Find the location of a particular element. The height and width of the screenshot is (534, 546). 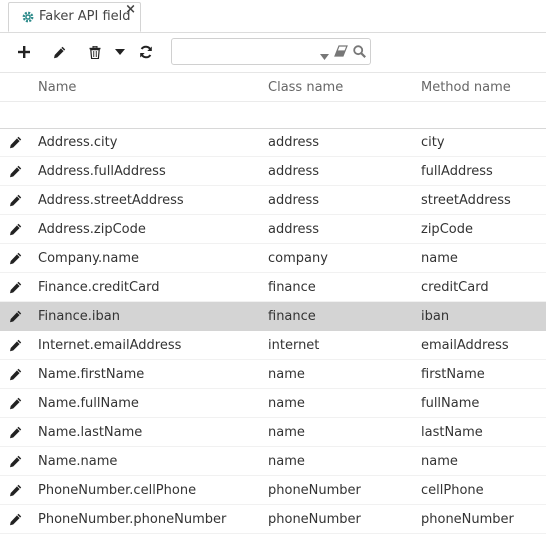

search-icon is located at coordinates (359, 53).